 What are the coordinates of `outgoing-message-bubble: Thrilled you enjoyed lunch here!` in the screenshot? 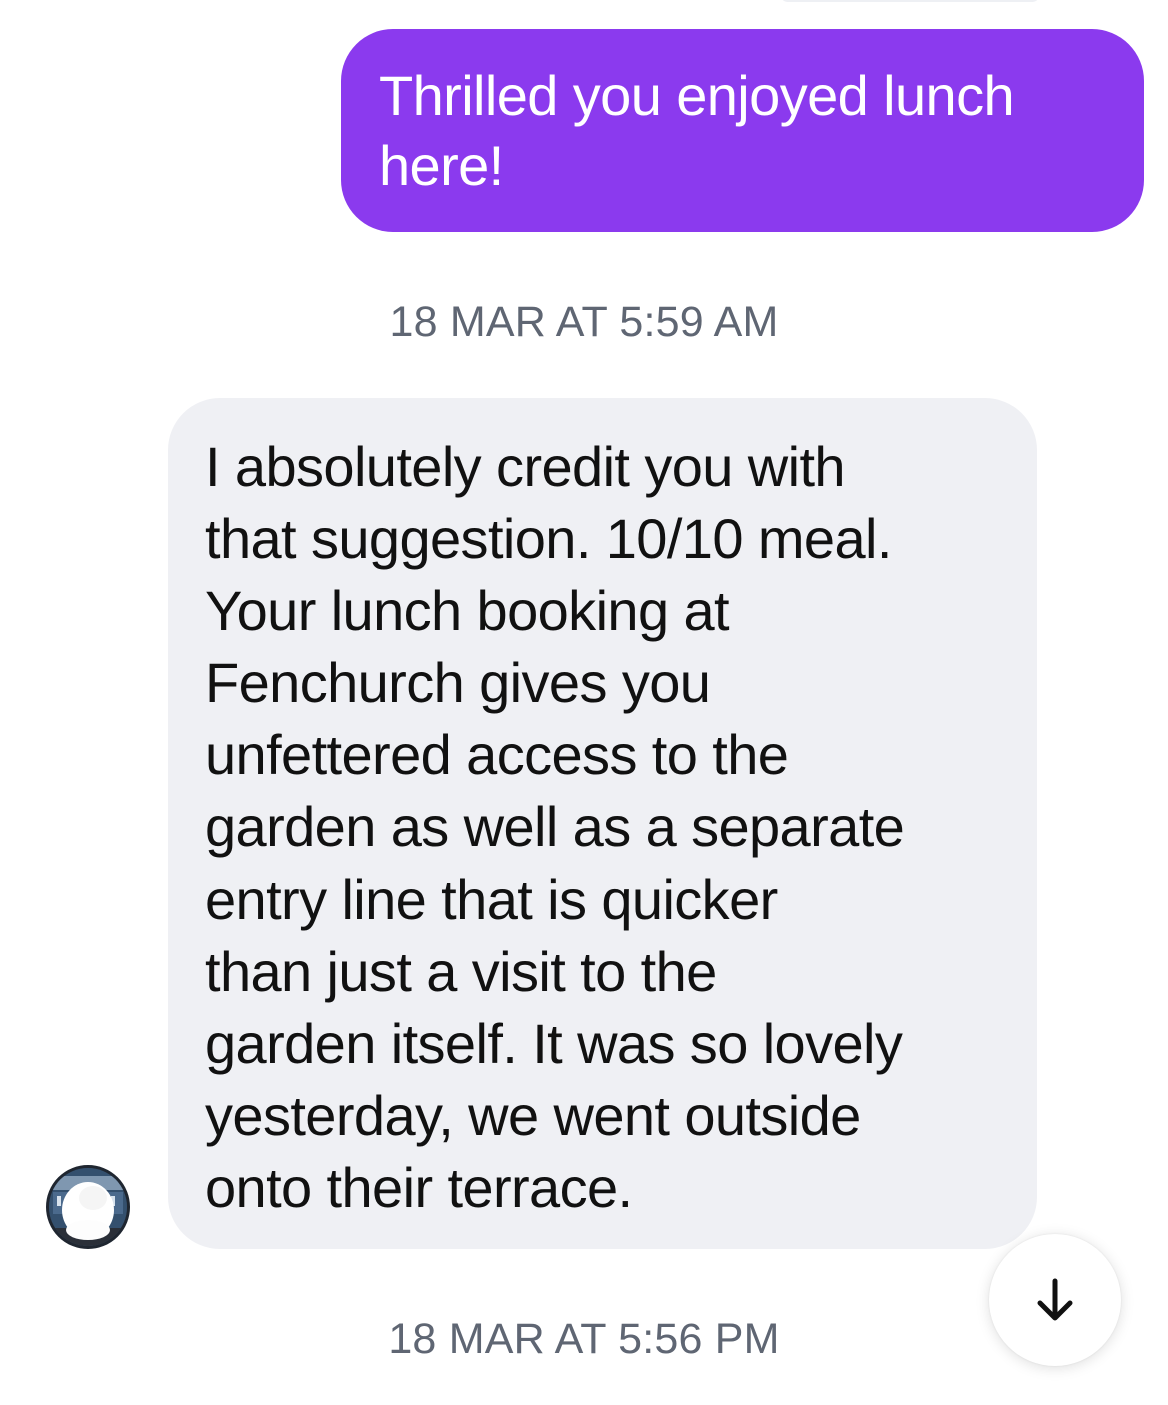 It's located at (742, 130).